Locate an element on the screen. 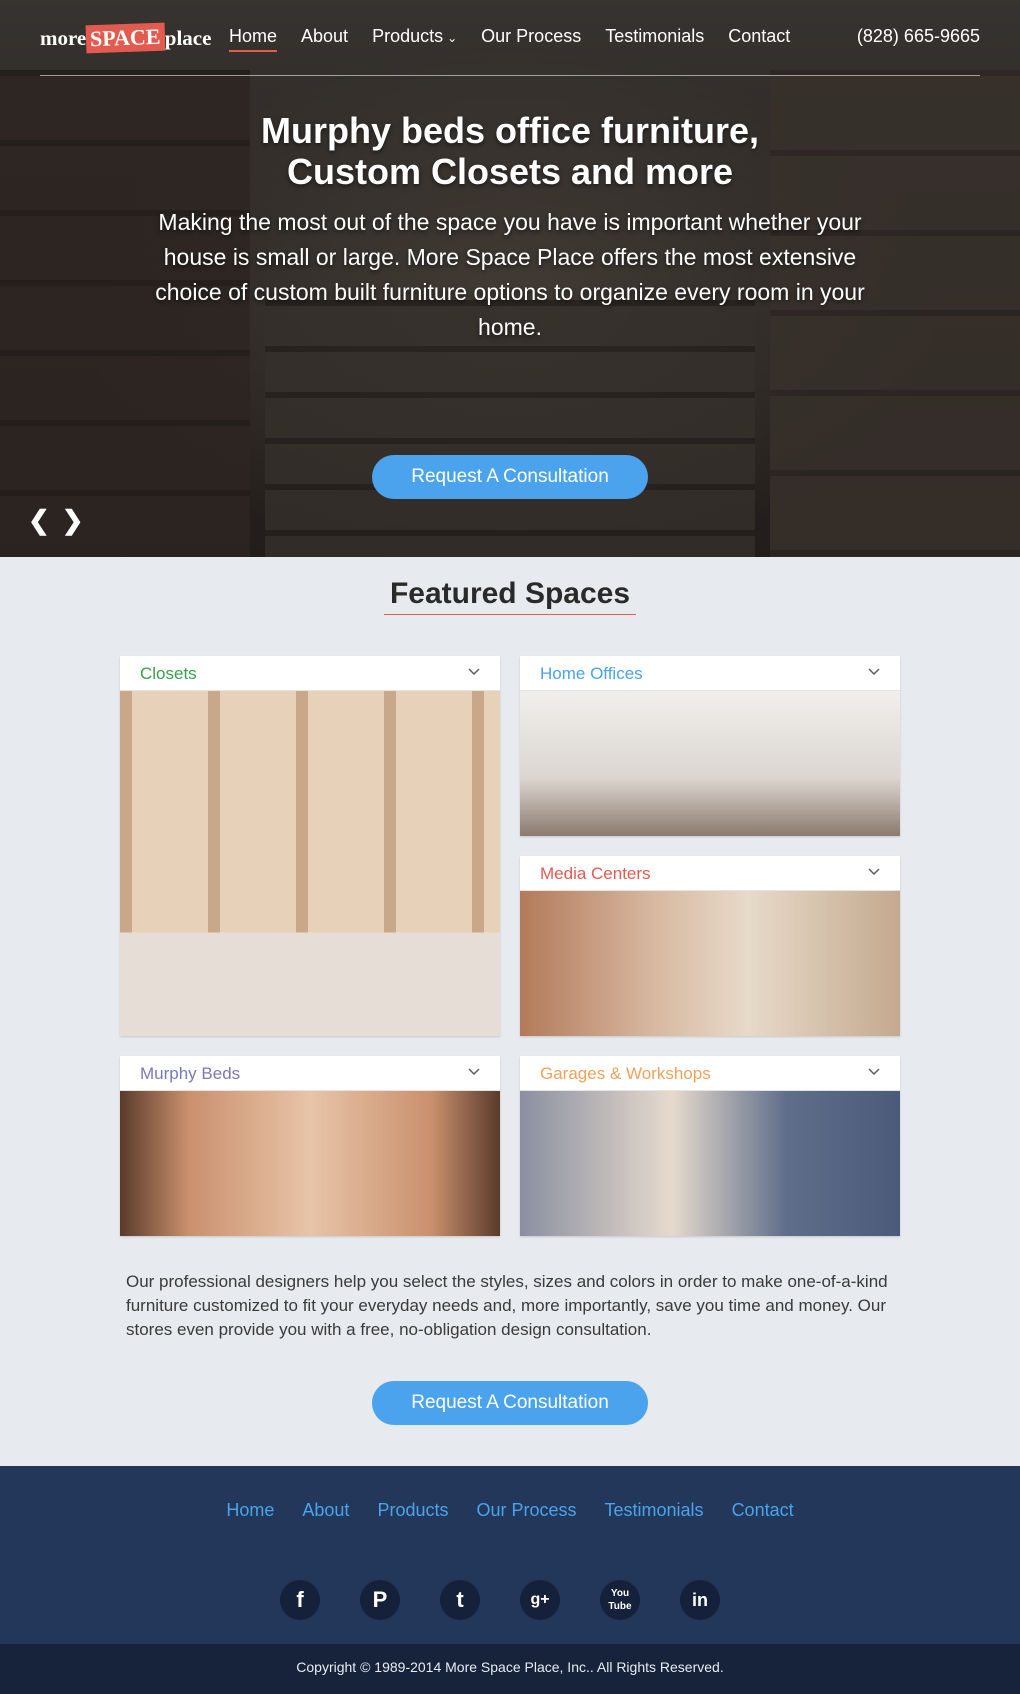 The width and height of the screenshot is (1020, 1694). media-centers-image is located at coordinates (710, 963).